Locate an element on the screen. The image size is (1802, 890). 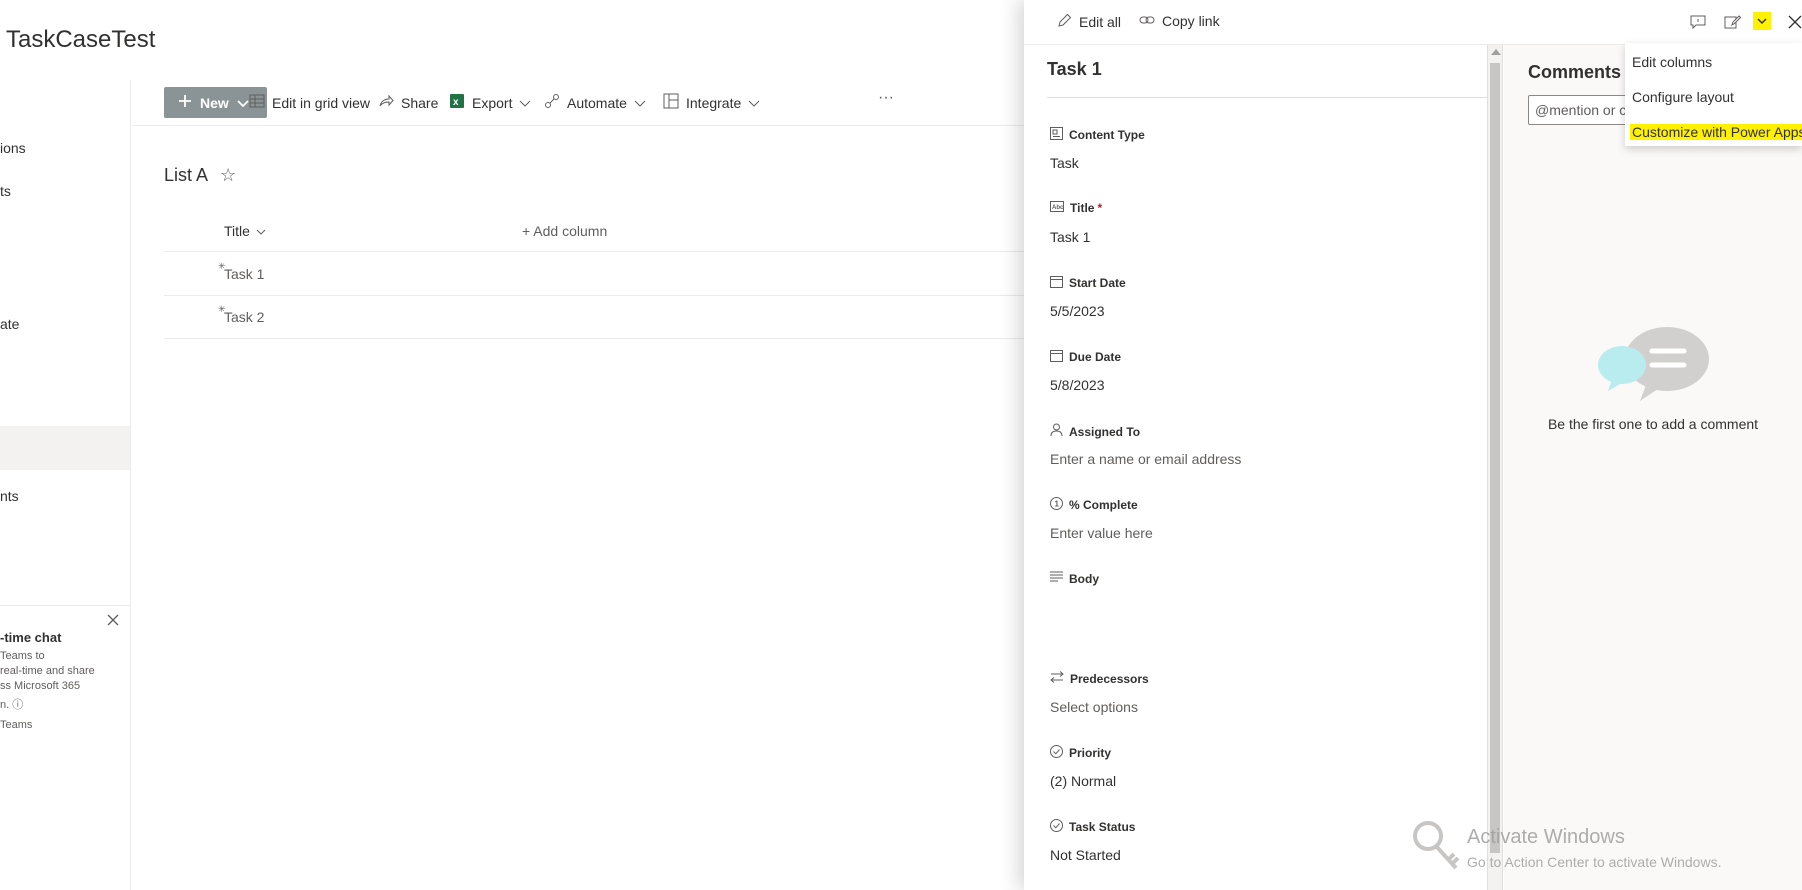
svg-text: x is located at coordinates (456, 102).